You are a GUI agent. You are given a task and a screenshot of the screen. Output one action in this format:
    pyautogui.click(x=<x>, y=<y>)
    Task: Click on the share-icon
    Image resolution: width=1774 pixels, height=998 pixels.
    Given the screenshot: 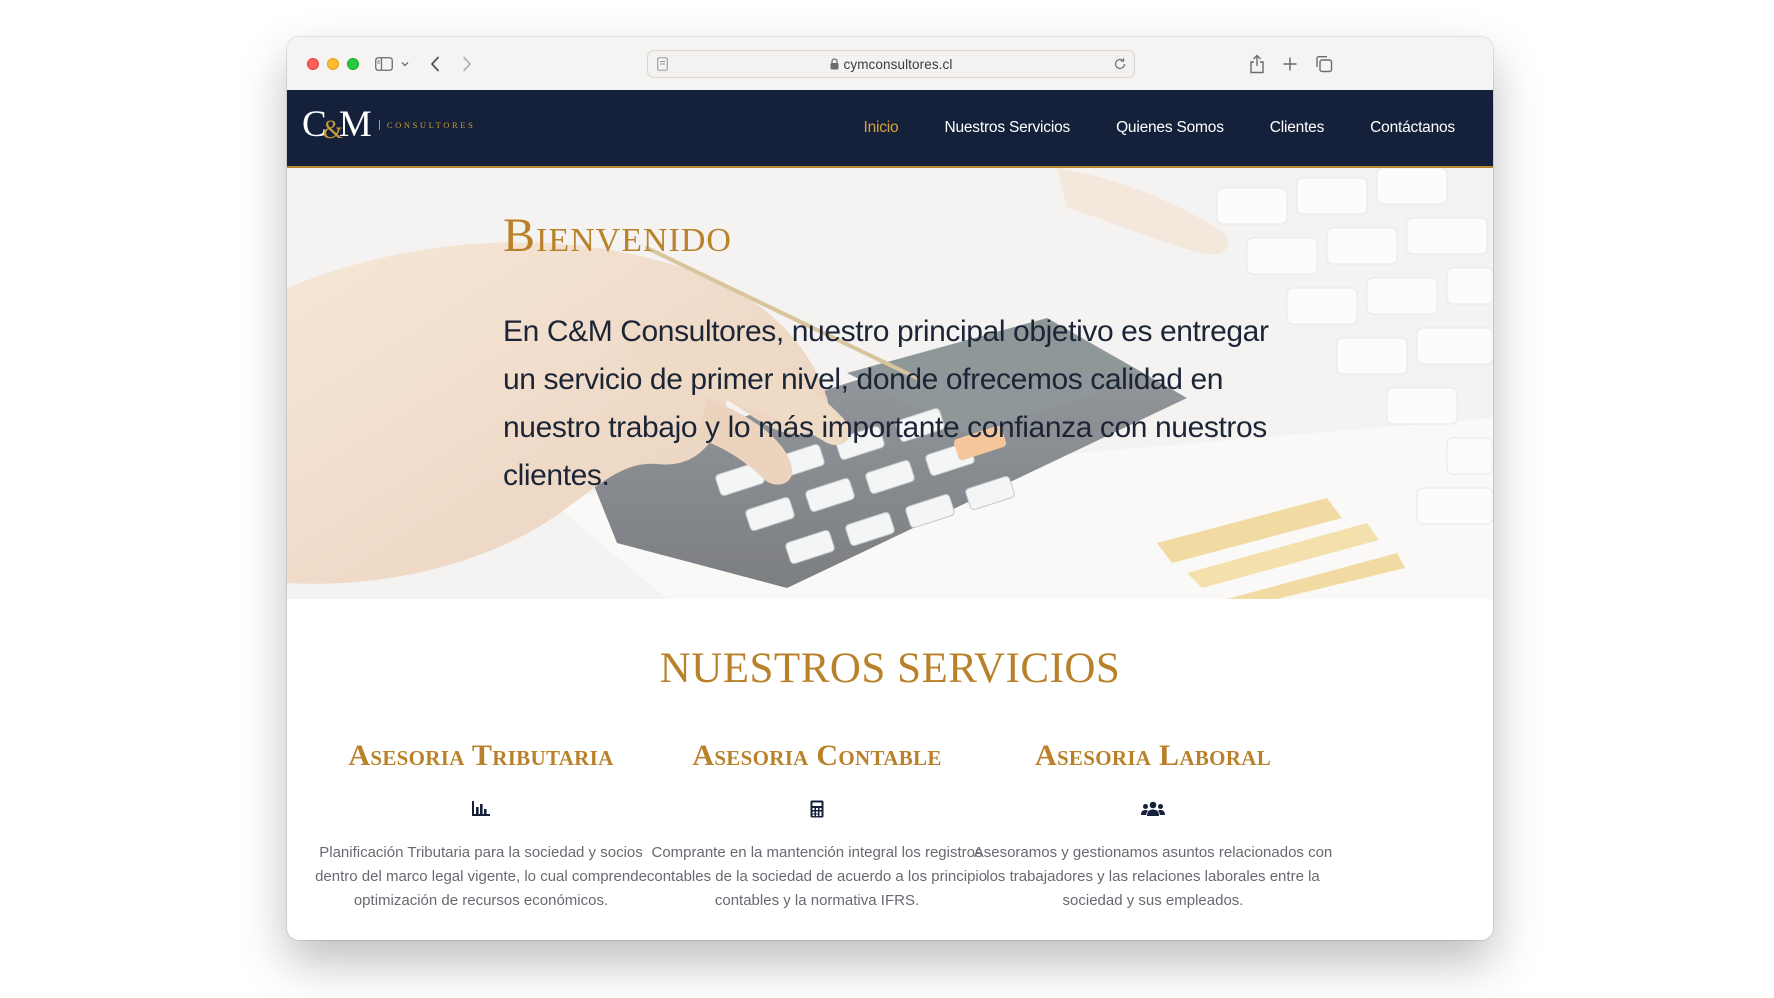 What is the action you would take?
    pyautogui.click(x=1257, y=64)
    